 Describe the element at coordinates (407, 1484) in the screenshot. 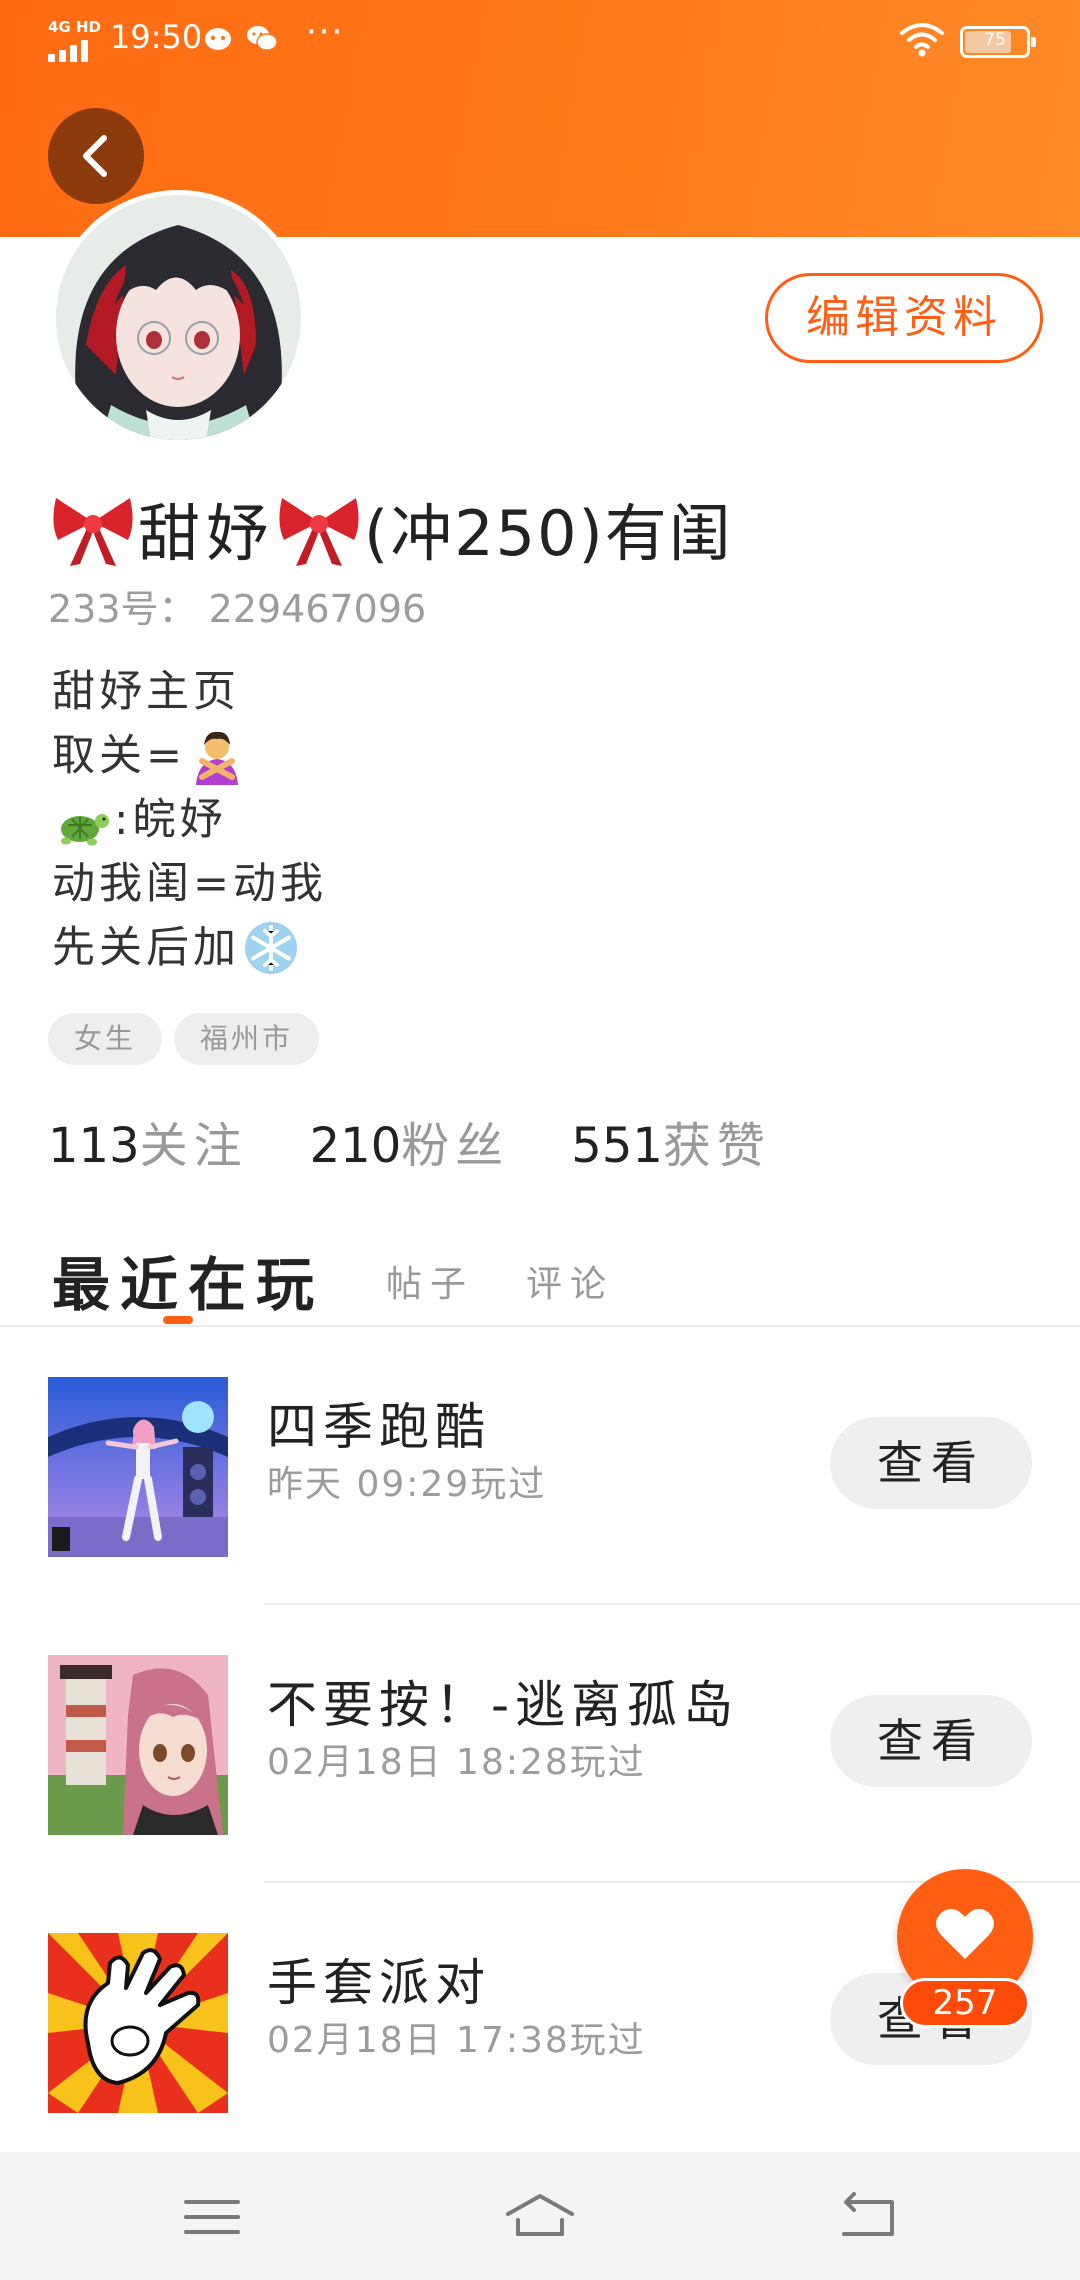

I see `last-played-time: 昨天 09:29玩过` at that location.